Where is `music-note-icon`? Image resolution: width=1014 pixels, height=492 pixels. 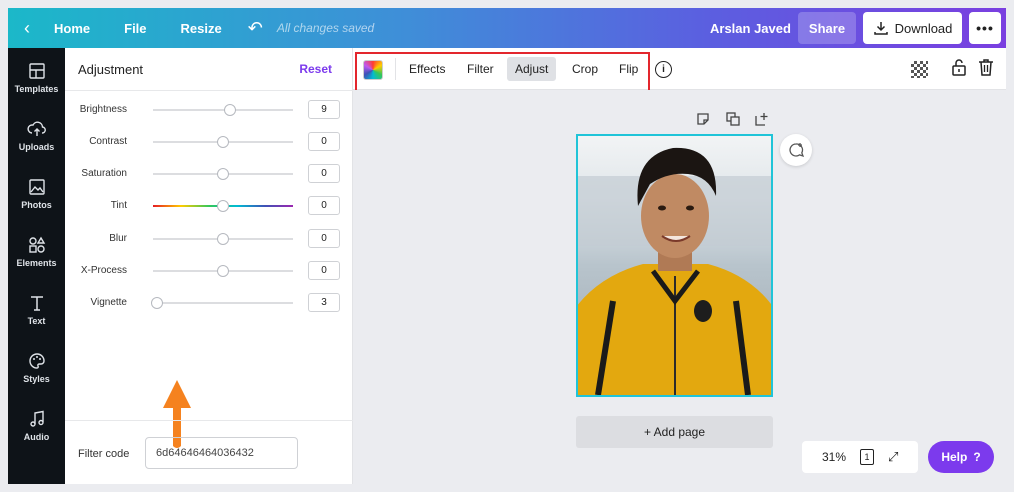 music-note-icon is located at coordinates (36, 418).